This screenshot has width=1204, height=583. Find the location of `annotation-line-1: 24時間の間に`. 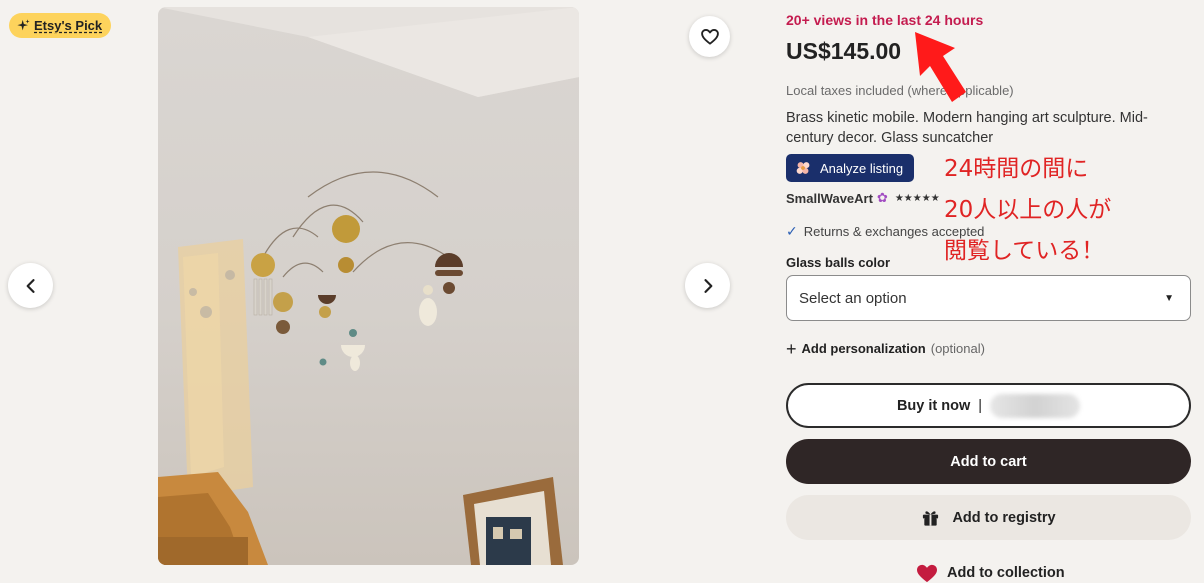

annotation-line-1: 24時間の間に is located at coordinates (1016, 169).